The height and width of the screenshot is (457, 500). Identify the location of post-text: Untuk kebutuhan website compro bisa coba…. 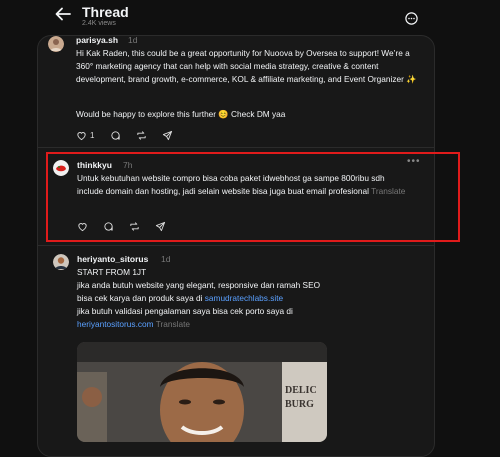
(244, 185).